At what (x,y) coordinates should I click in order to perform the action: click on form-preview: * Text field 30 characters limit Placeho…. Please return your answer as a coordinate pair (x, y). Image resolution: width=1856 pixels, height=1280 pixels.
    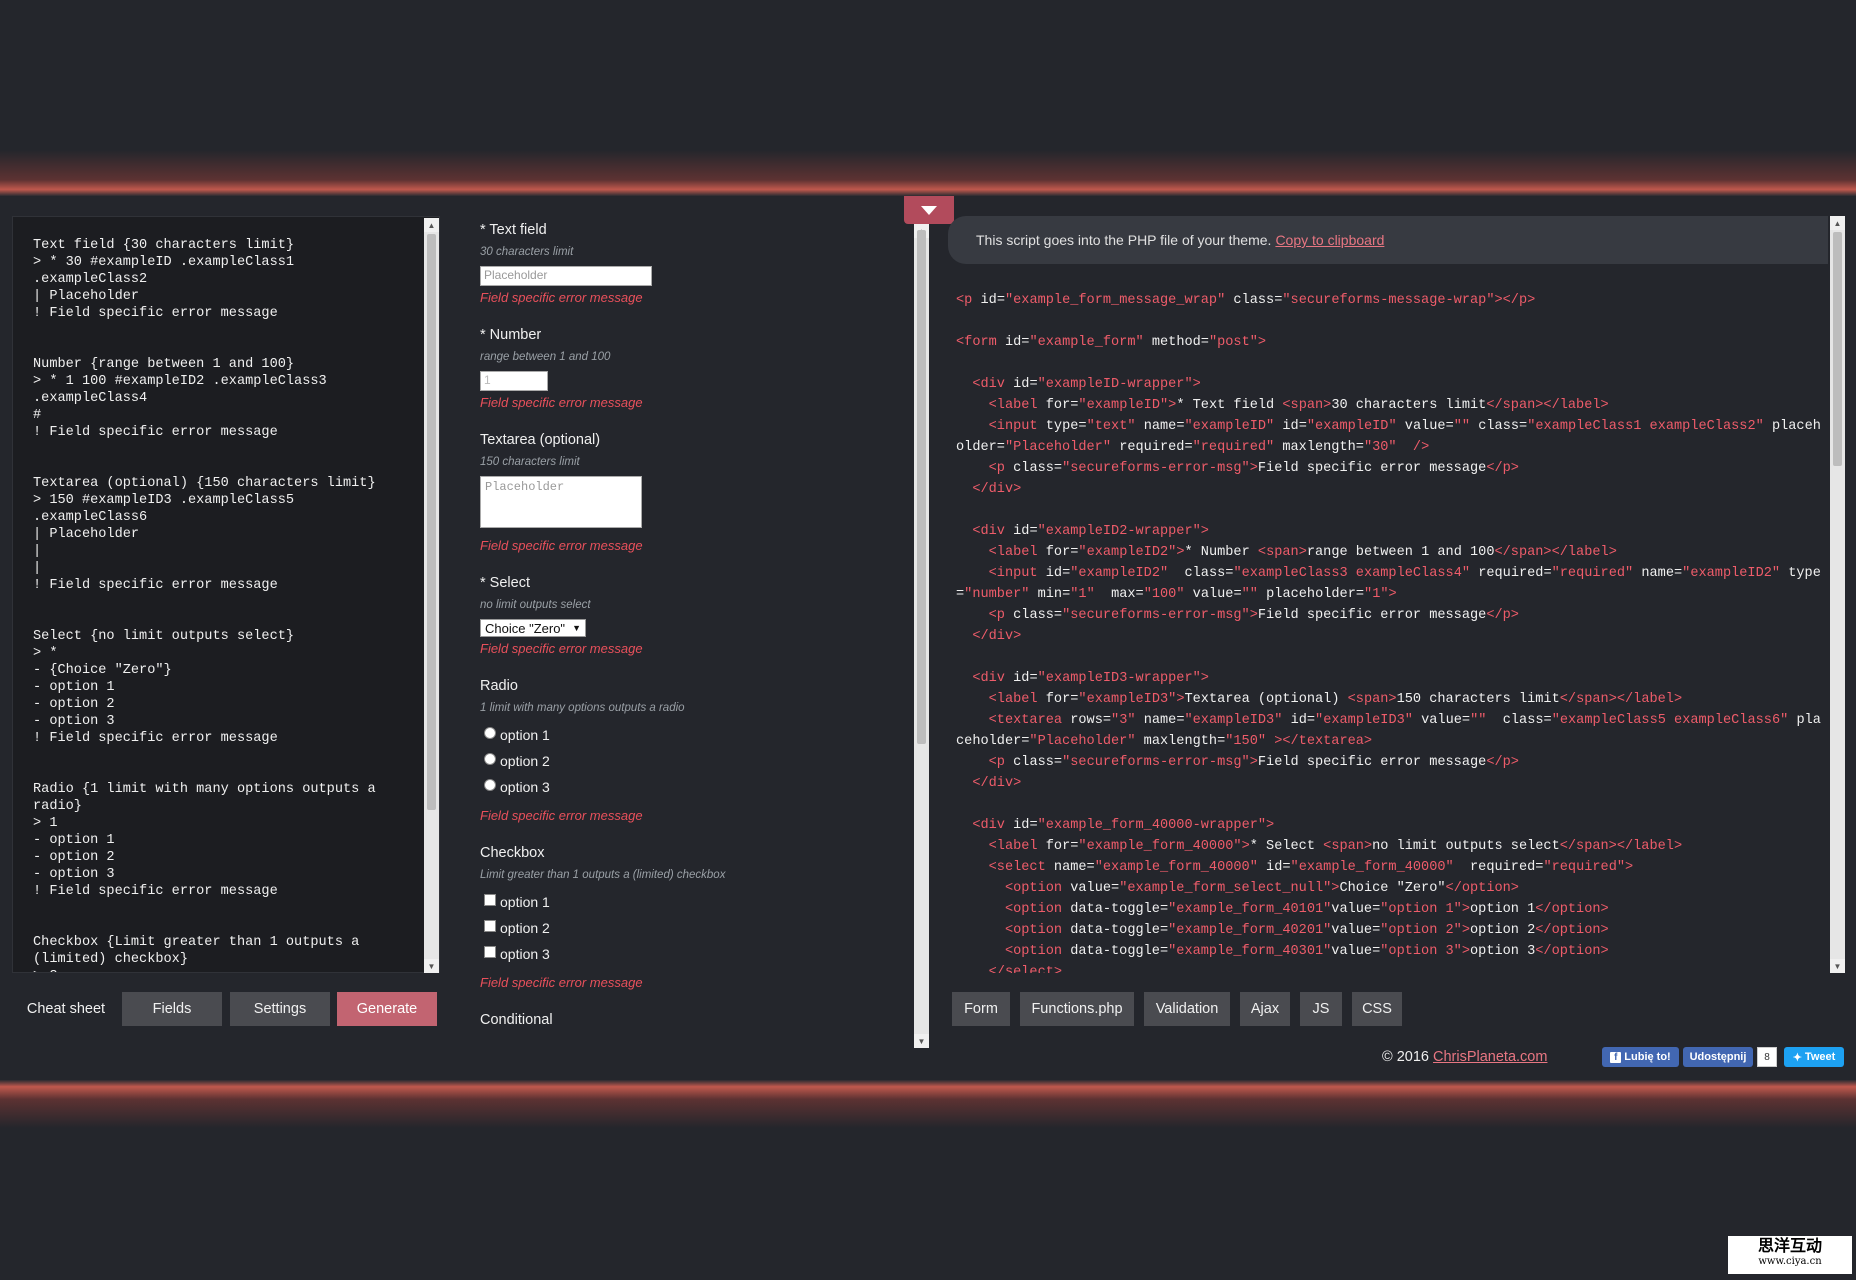
    Looking at the image, I should click on (690, 636).